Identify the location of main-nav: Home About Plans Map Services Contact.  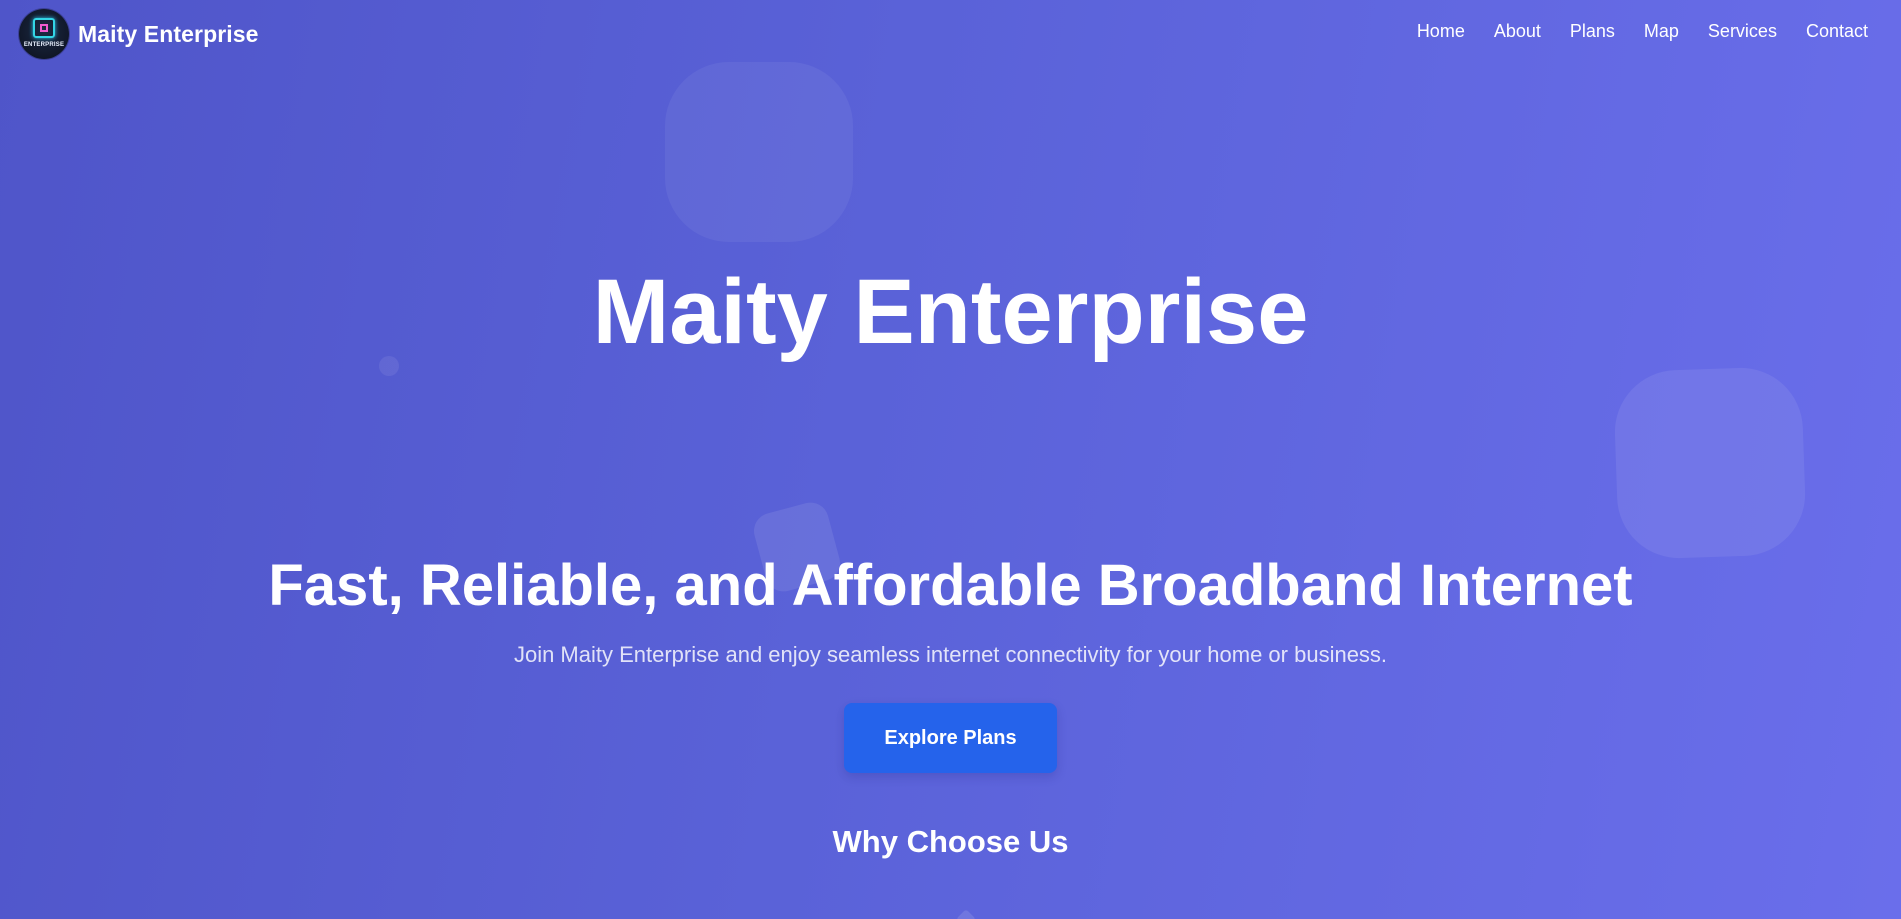
(1628, 31).